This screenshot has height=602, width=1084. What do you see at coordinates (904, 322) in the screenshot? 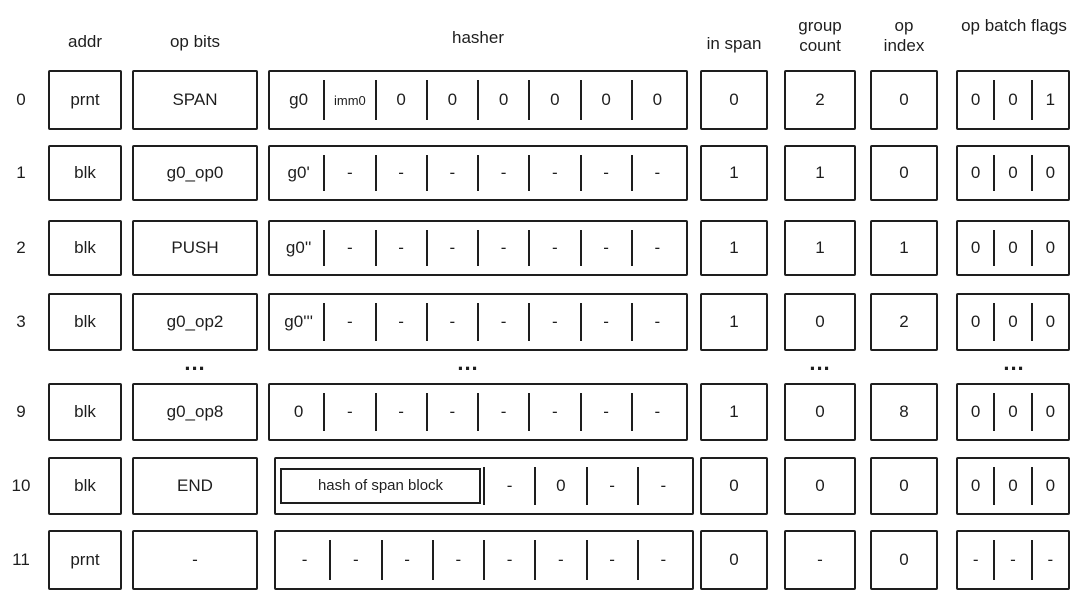
I see `op-index-cell: 2` at bounding box center [904, 322].